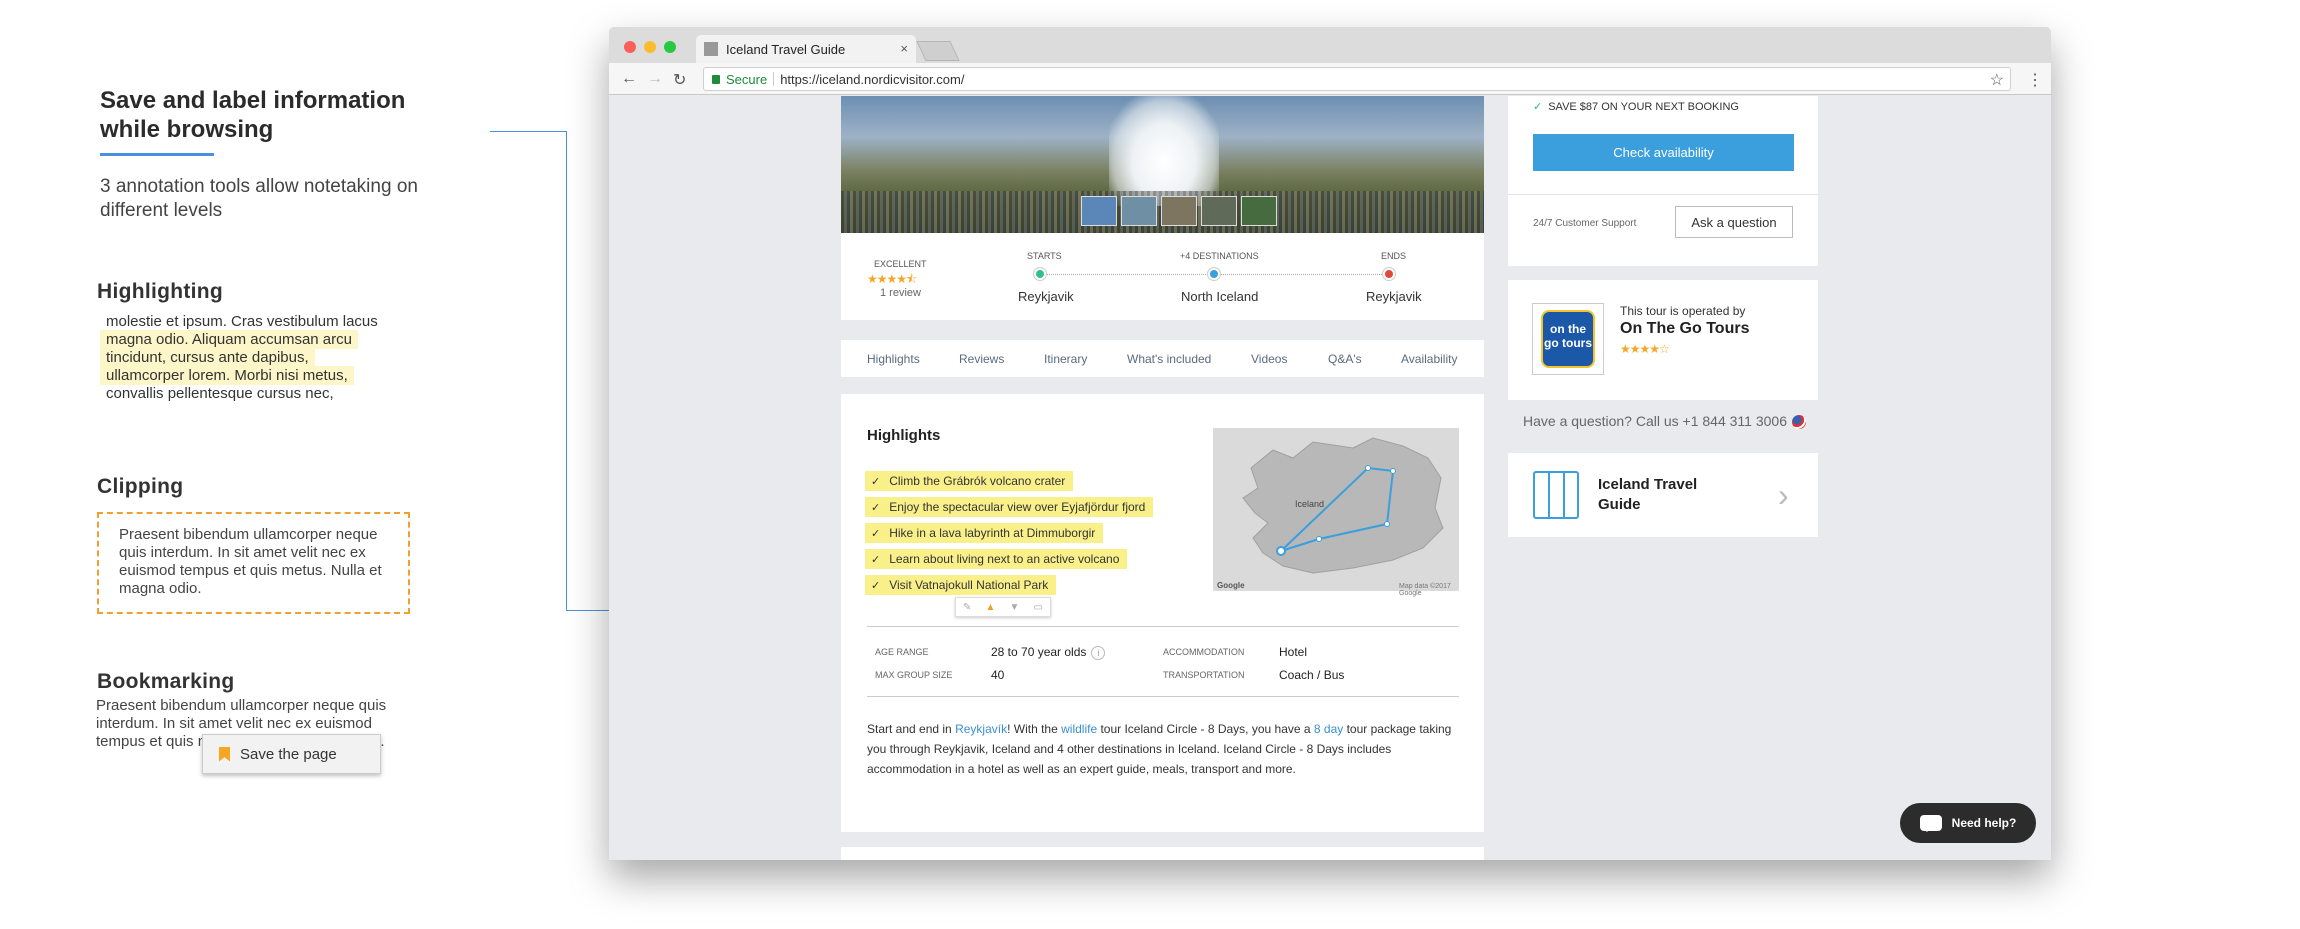 Image resolution: width=2300 pixels, height=929 pixels. I want to click on ask-question-button: Ask a question, so click(1734, 222).